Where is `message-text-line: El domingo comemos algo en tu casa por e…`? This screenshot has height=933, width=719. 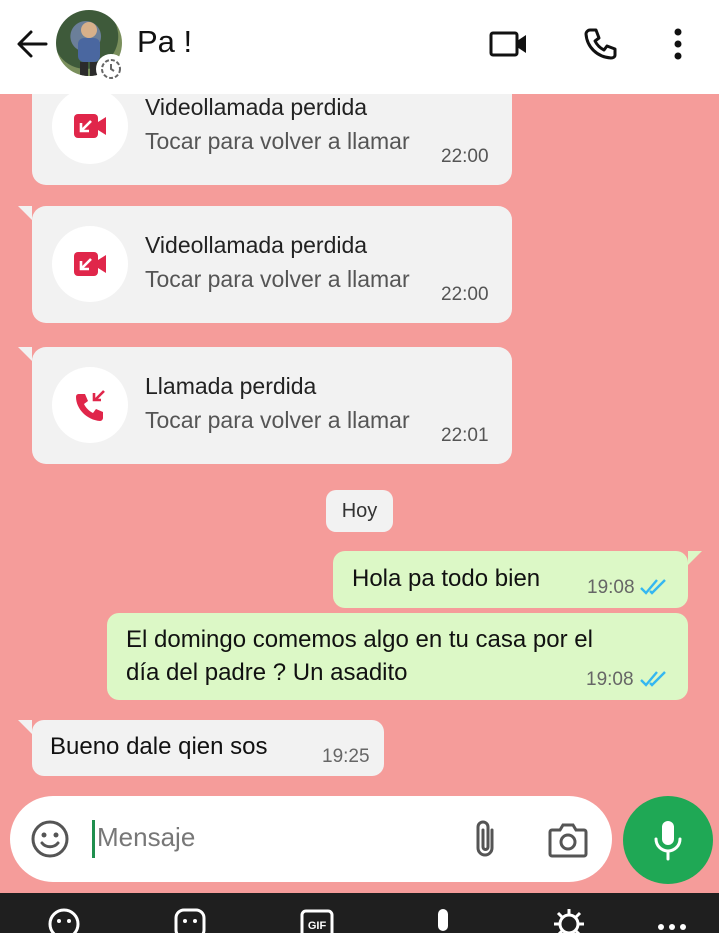
message-text-line: El domingo comemos algo en tu casa por e… is located at coordinates (359, 639).